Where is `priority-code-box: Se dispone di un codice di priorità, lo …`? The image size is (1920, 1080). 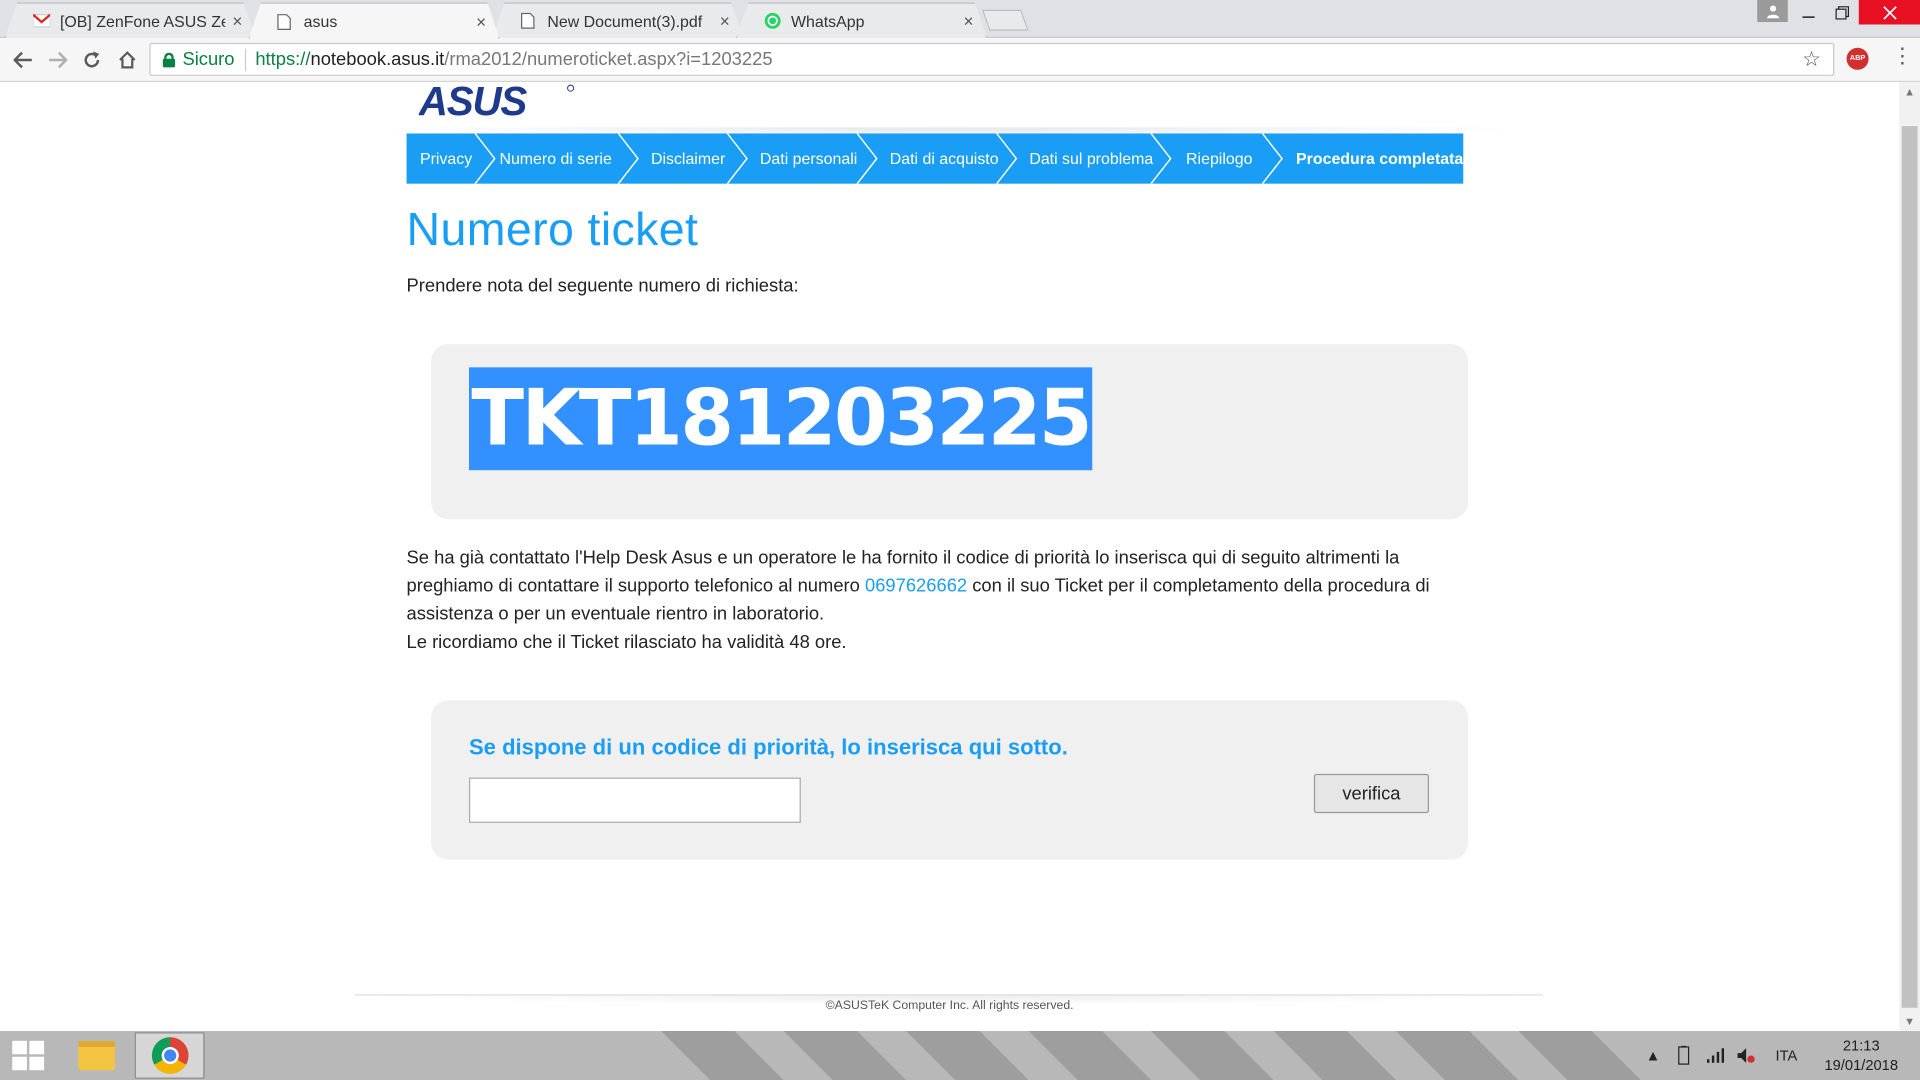 priority-code-box: Se dispone di un codice di priorità, lo … is located at coordinates (950, 780).